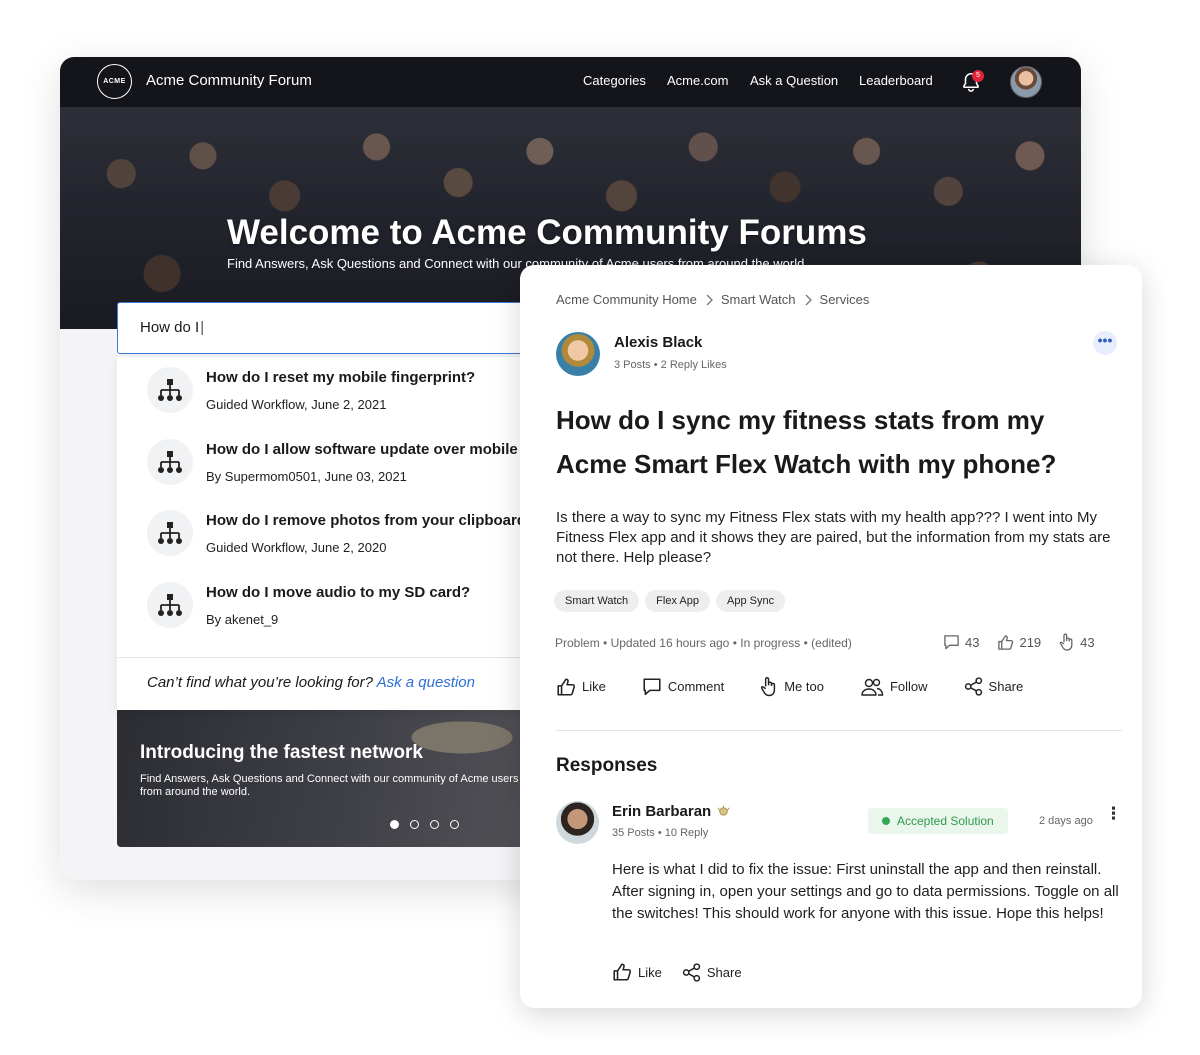  Describe the element at coordinates (693, 365) in the screenshot. I see `author-reply-likes: 2 Reply Likes` at that location.